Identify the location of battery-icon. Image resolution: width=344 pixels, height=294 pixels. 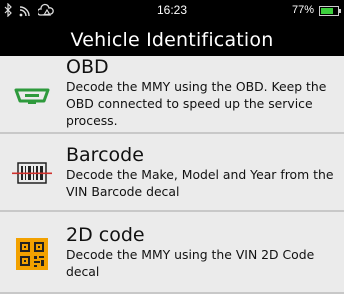
(330, 11).